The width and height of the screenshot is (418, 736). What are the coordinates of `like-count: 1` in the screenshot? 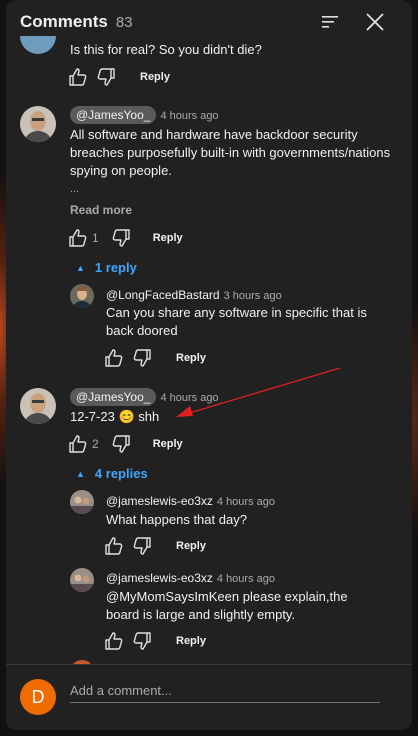 It's located at (95, 238).